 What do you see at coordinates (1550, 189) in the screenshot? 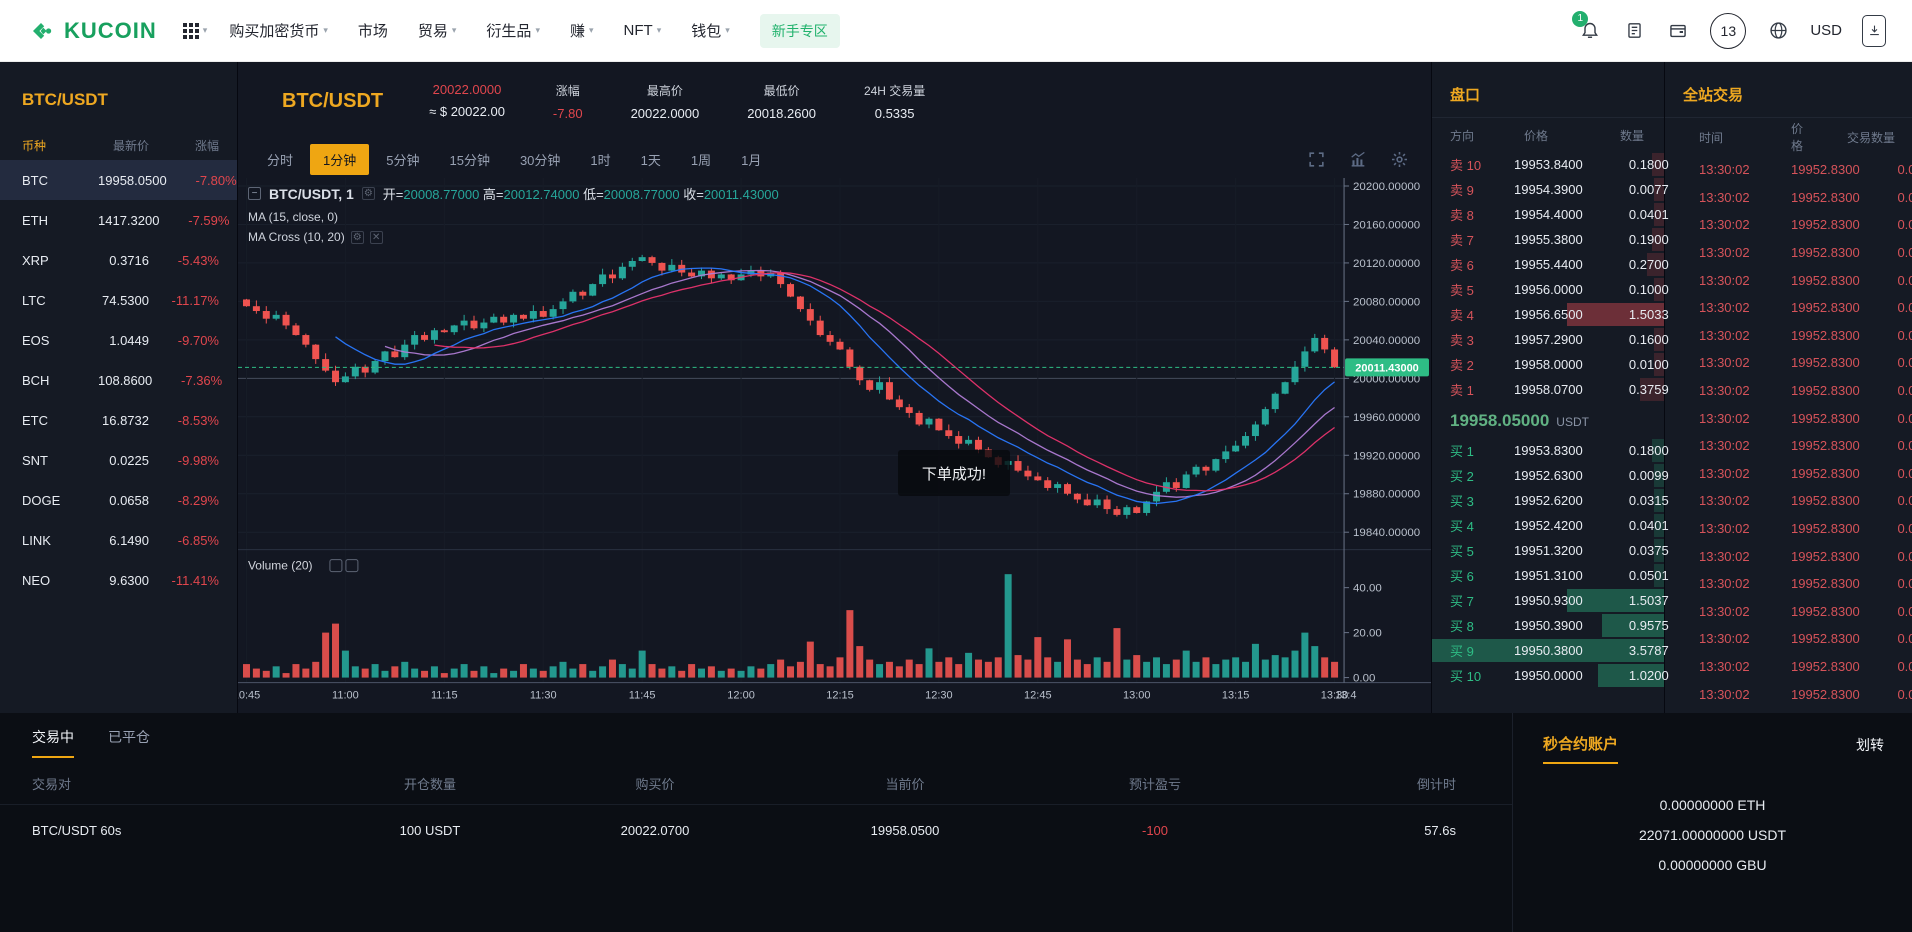
I see `orderbook-row: 卖 9 19954.3900 0.0077` at bounding box center [1550, 189].